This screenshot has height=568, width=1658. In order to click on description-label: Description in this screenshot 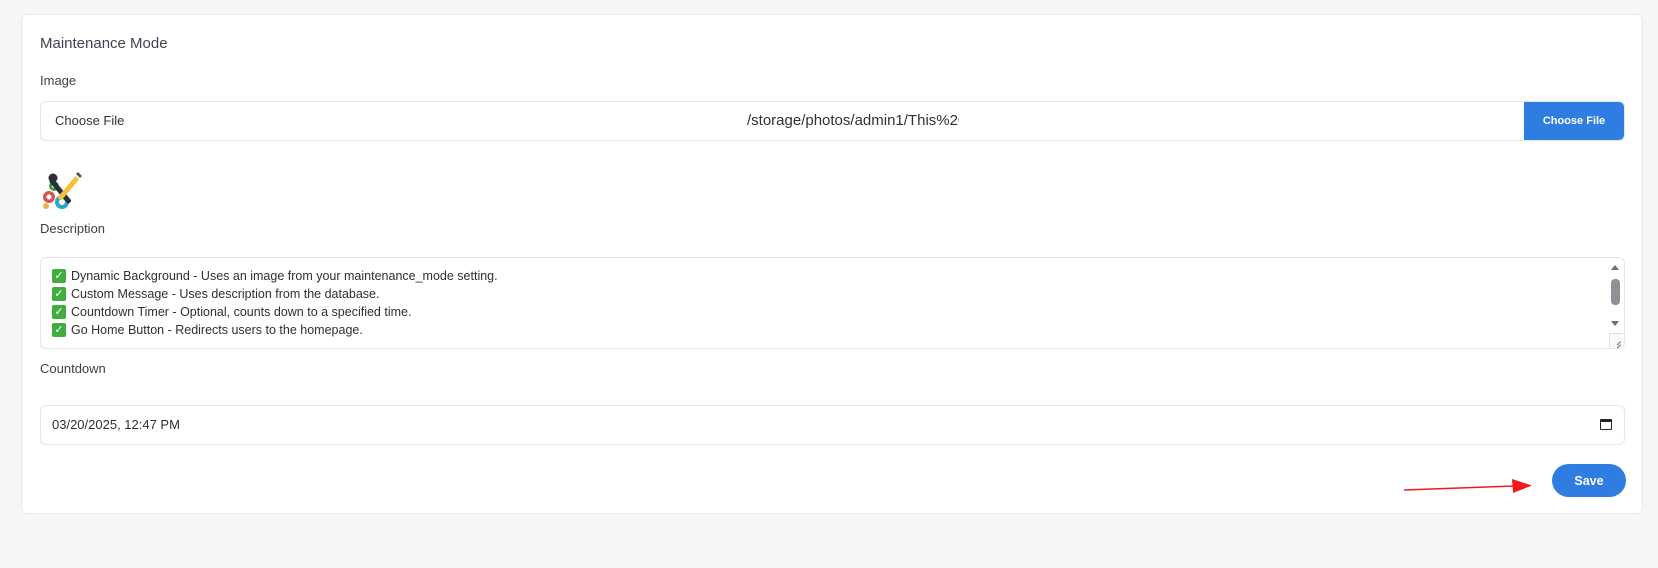, I will do `click(73, 228)`.